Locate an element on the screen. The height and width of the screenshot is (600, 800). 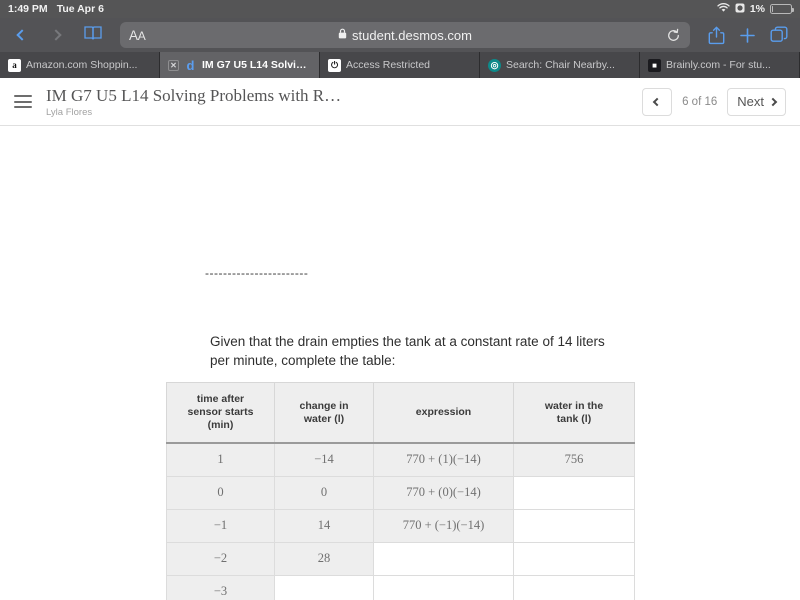
wifi-icon is located at coordinates (723, 9).